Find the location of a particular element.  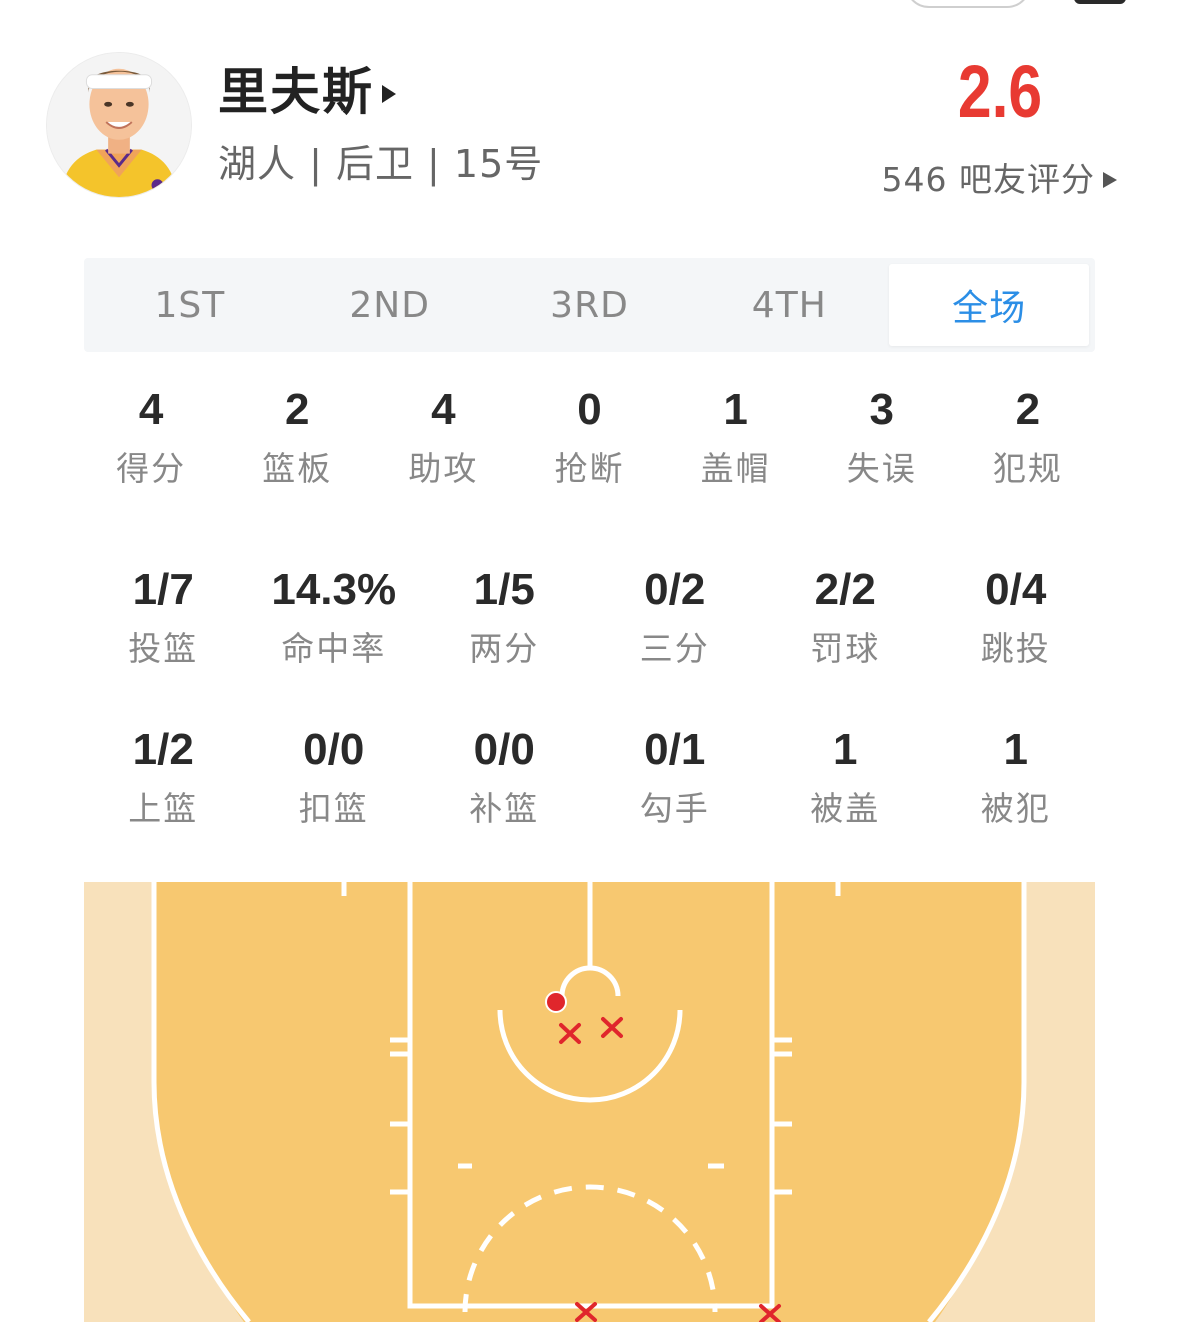

stat-label: 篮板 is located at coordinates (297, 468).